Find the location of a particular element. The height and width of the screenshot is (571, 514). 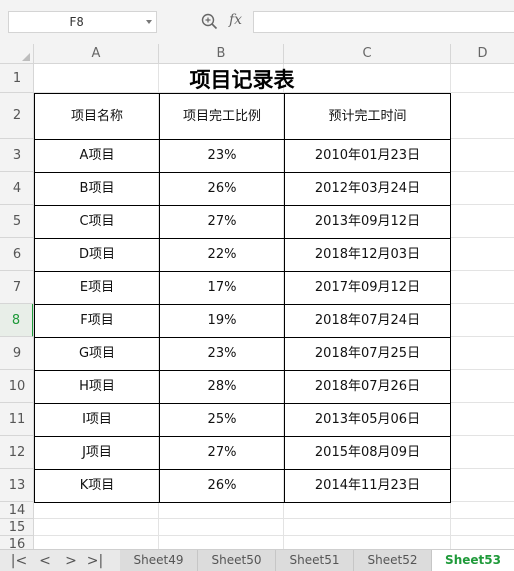

formula-input is located at coordinates (383, 22).